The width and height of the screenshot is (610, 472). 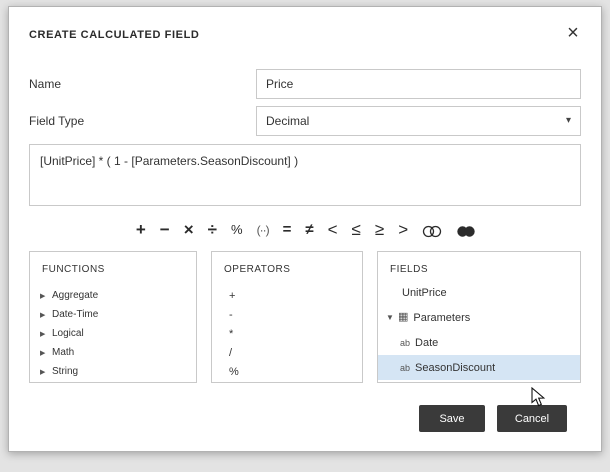 I want to click on field-item-seasondiscount: ab SeasonDiscount, so click(x=479, y=367).